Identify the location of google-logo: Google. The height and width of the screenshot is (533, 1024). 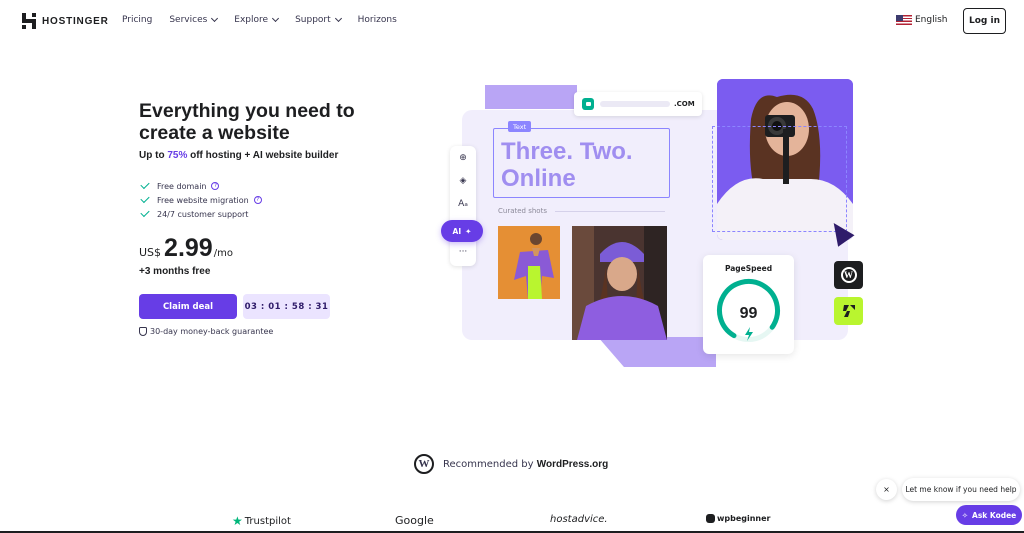
(414, 520).